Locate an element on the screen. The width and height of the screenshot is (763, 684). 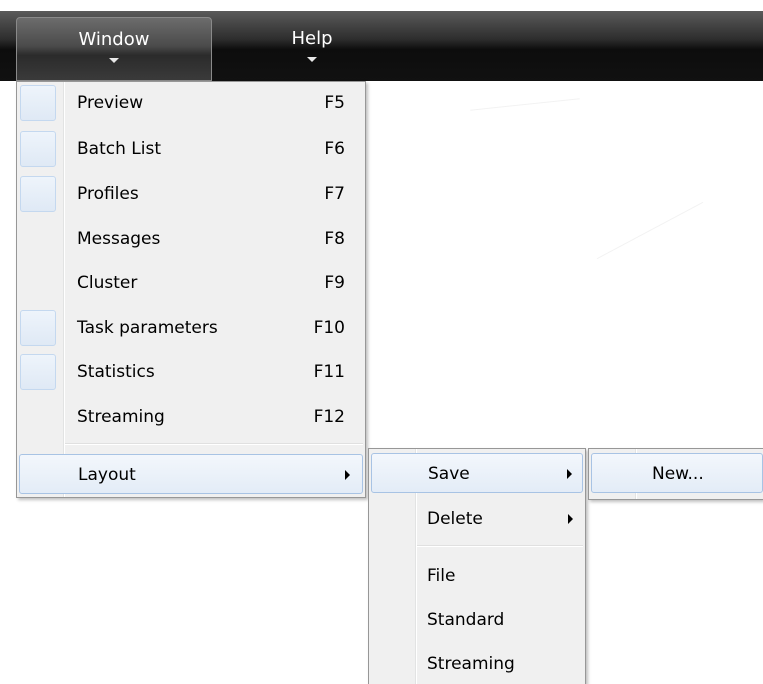
menu-item-standard: Standard is located at coordinates (477, 620).